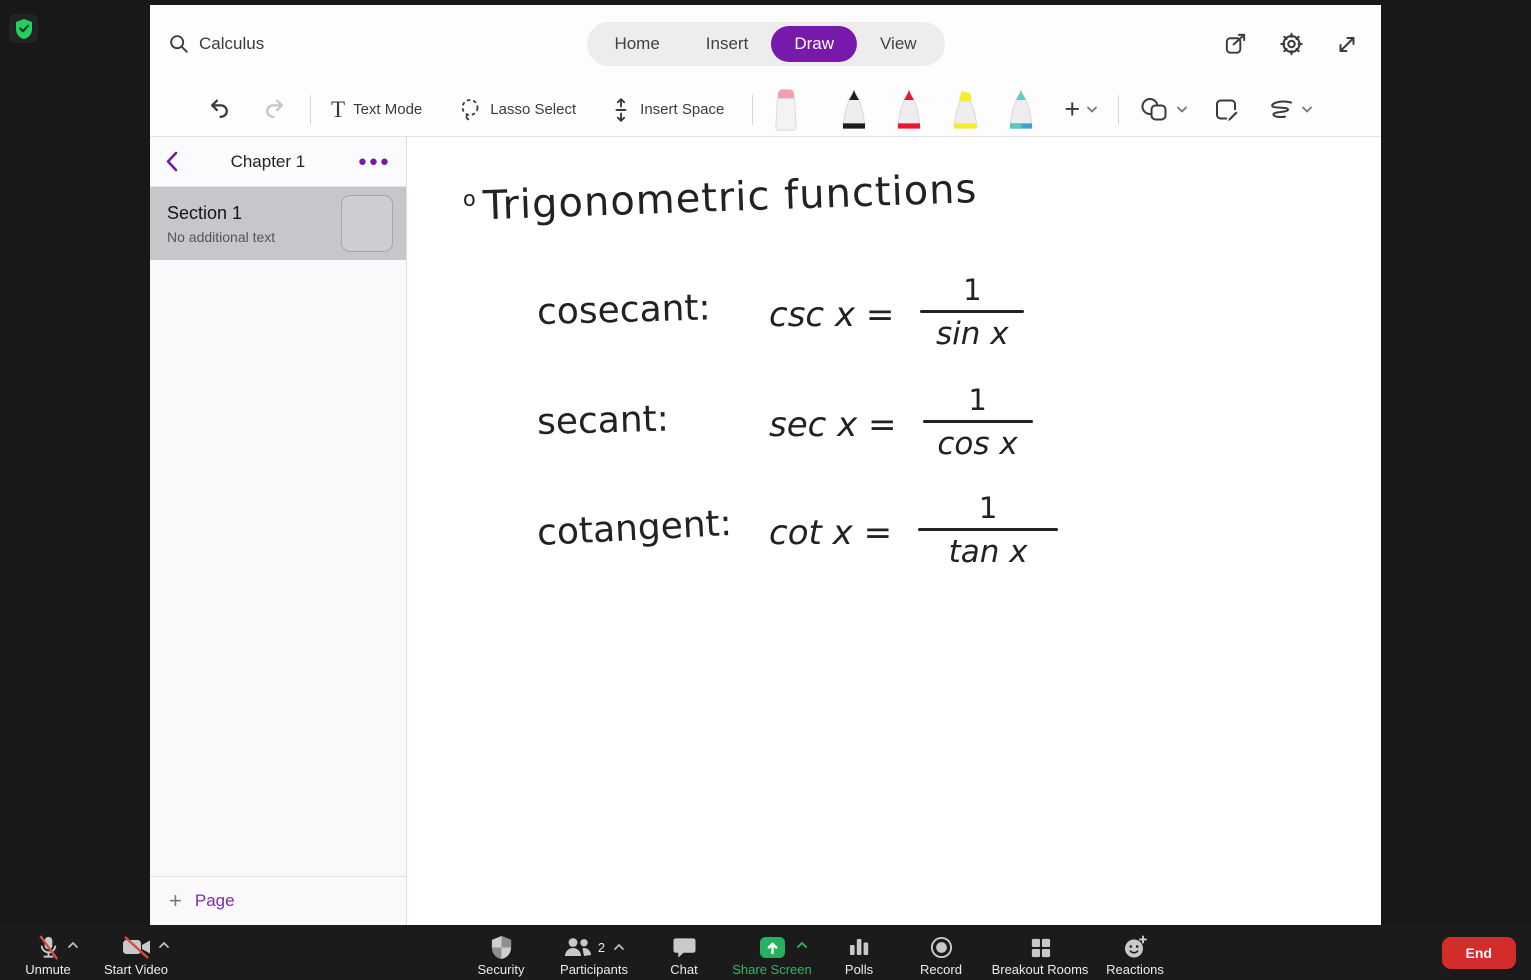 This screenshot has width=1531, height=980. I want to click on note-pen-icon, so click(1227, 110).